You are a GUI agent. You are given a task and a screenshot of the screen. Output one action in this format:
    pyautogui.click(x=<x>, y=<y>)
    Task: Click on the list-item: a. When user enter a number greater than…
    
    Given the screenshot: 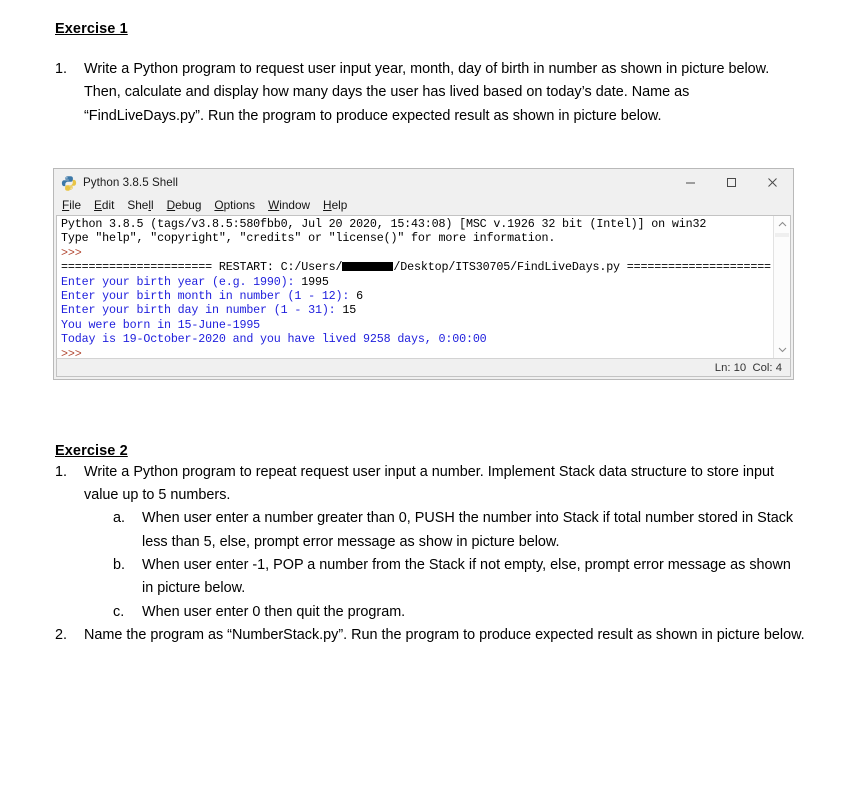 What is the action you would take?
    pyautogui.click(x=430, y=530)
    